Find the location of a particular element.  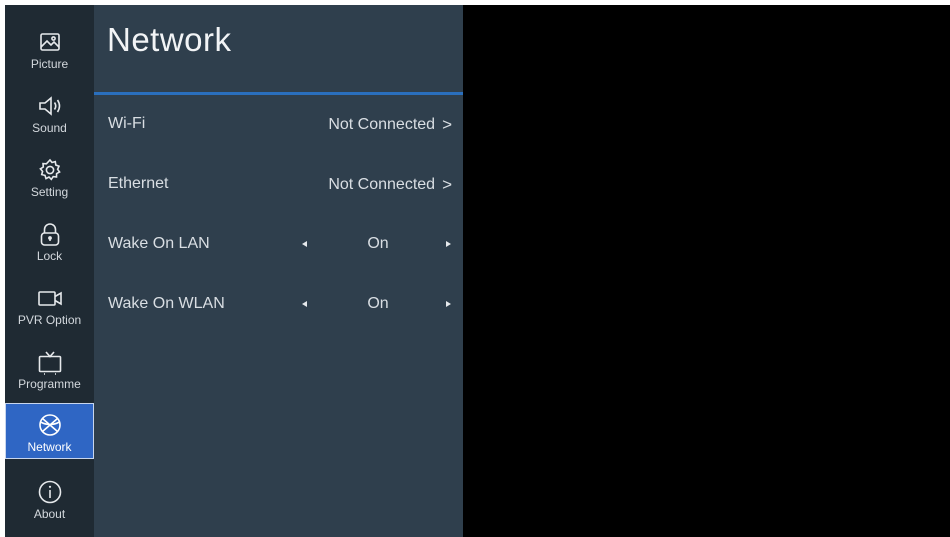

sidebar-item-label: Setting is located at coordinates (49, 192).